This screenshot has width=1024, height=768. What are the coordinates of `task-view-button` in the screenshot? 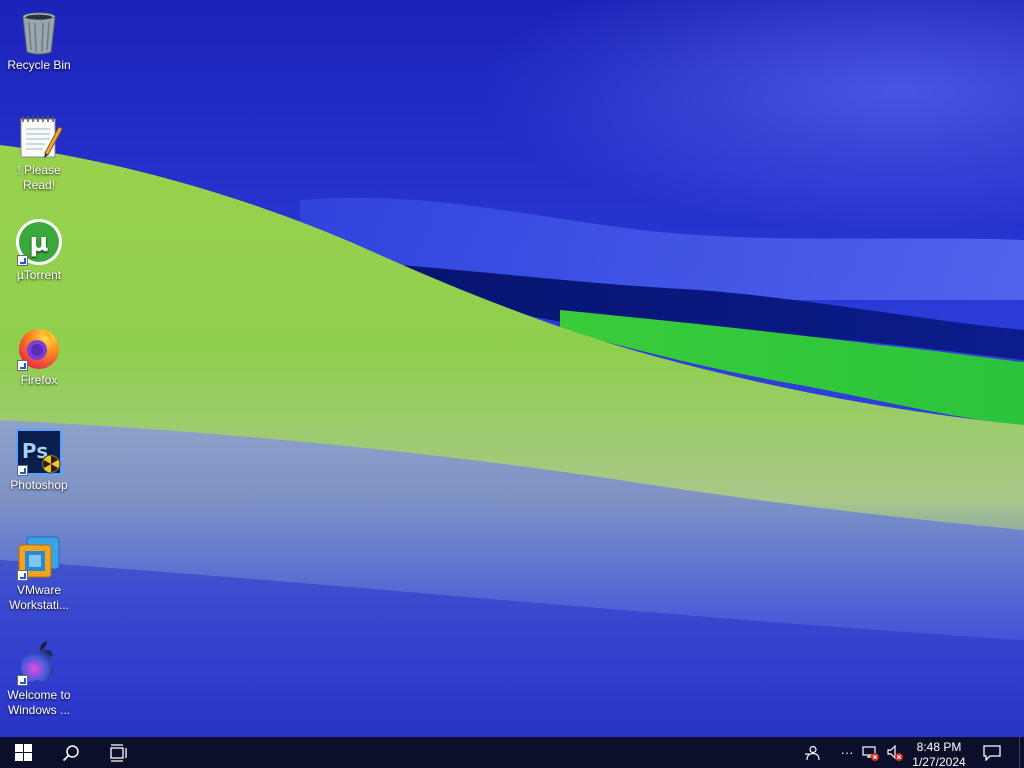 It's located at (119, 752).